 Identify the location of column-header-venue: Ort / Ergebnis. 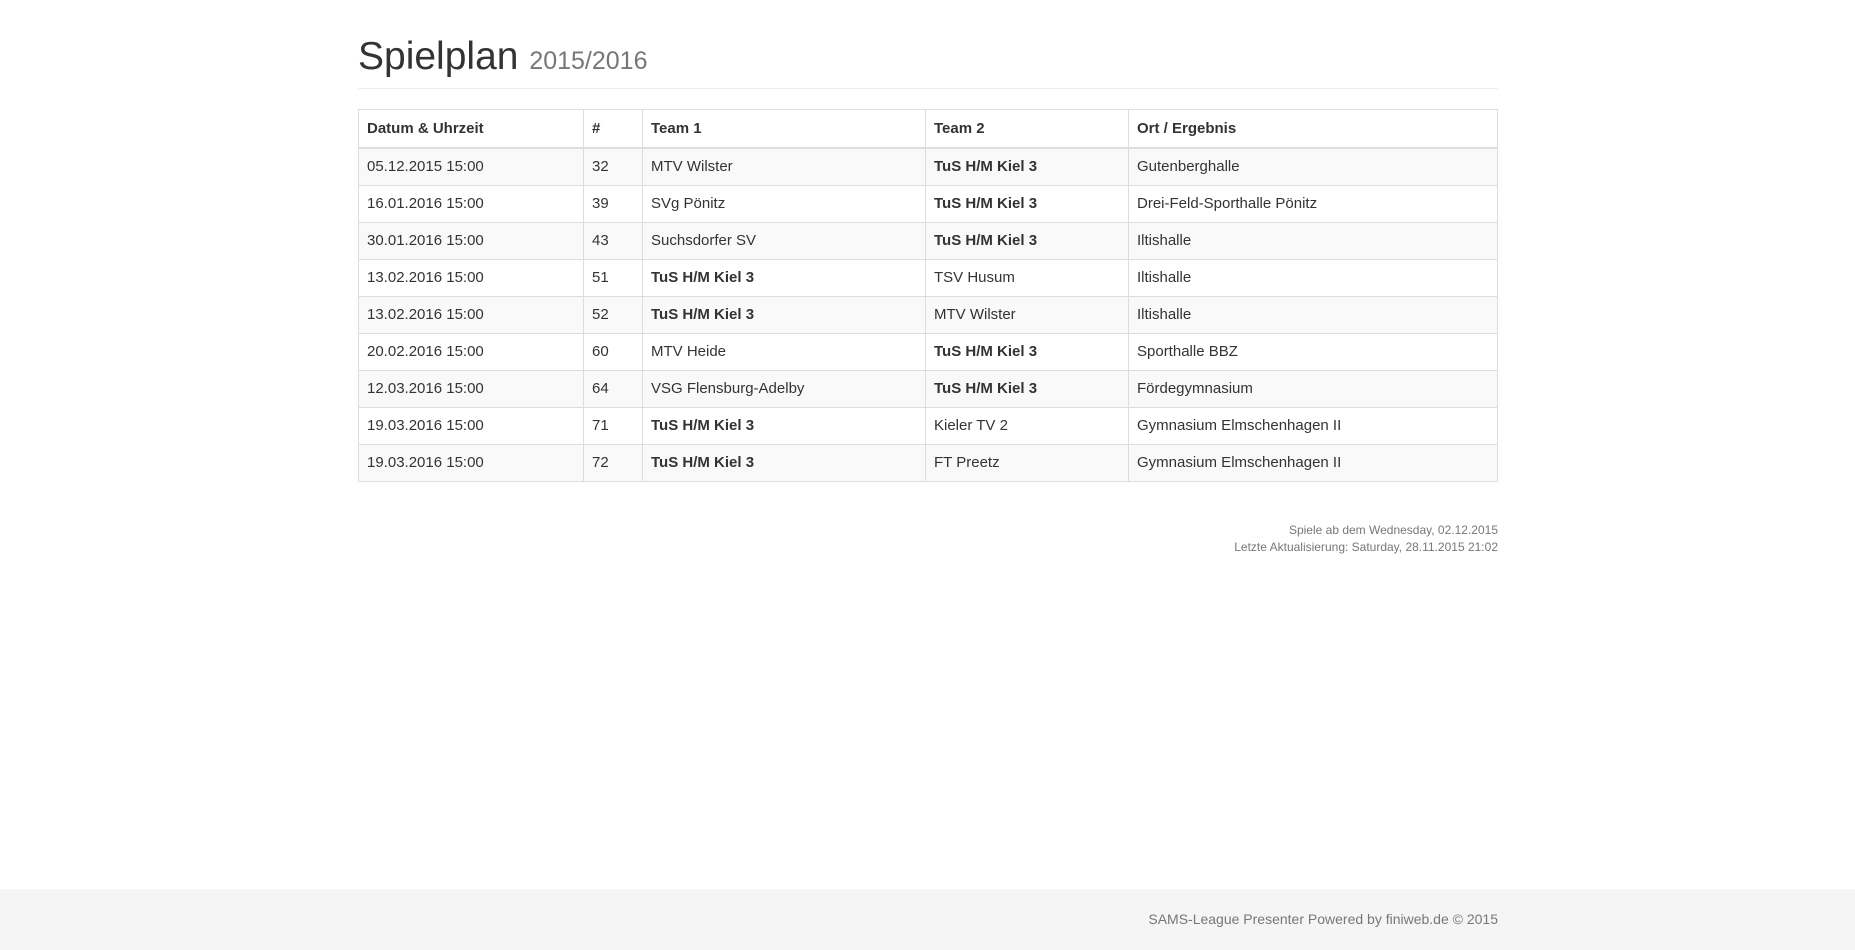
(1313, 128).